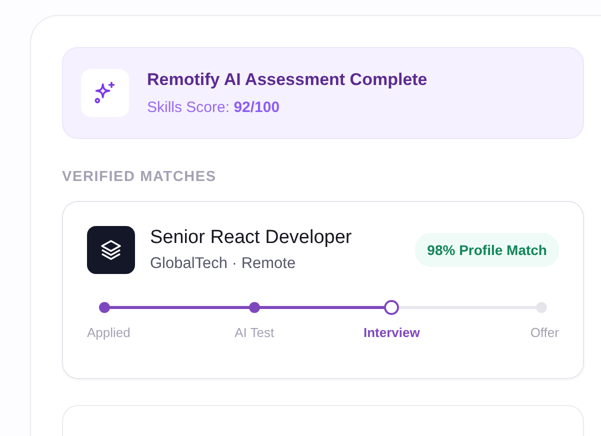 Image resolution: width=601 pixels, height=436 pixels. What do you see at coordinates (140, 177) in the screenshot?
I see `section-label: VERIFIED MATCHES` at bounding box center [140, 177].